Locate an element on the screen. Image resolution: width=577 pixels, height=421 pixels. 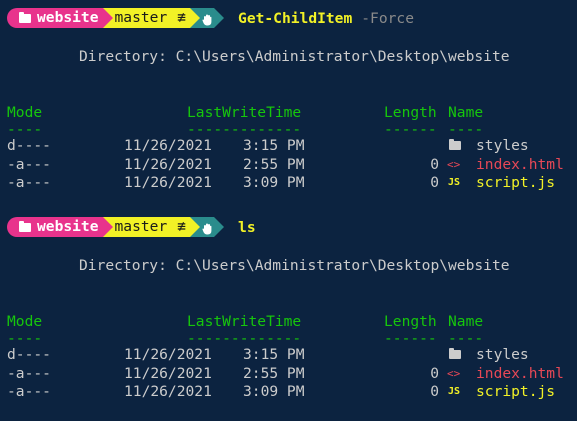
command-text: Get-ChildItem -Force is located at coordinates (326, 18).